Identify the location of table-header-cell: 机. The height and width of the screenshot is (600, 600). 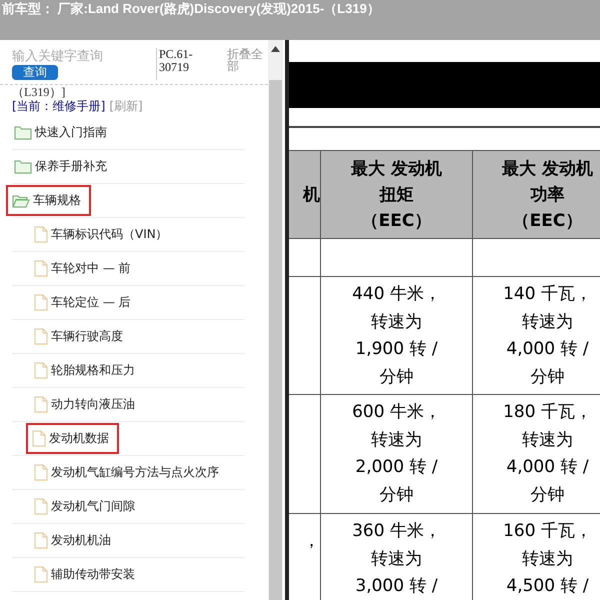
(305, 195).